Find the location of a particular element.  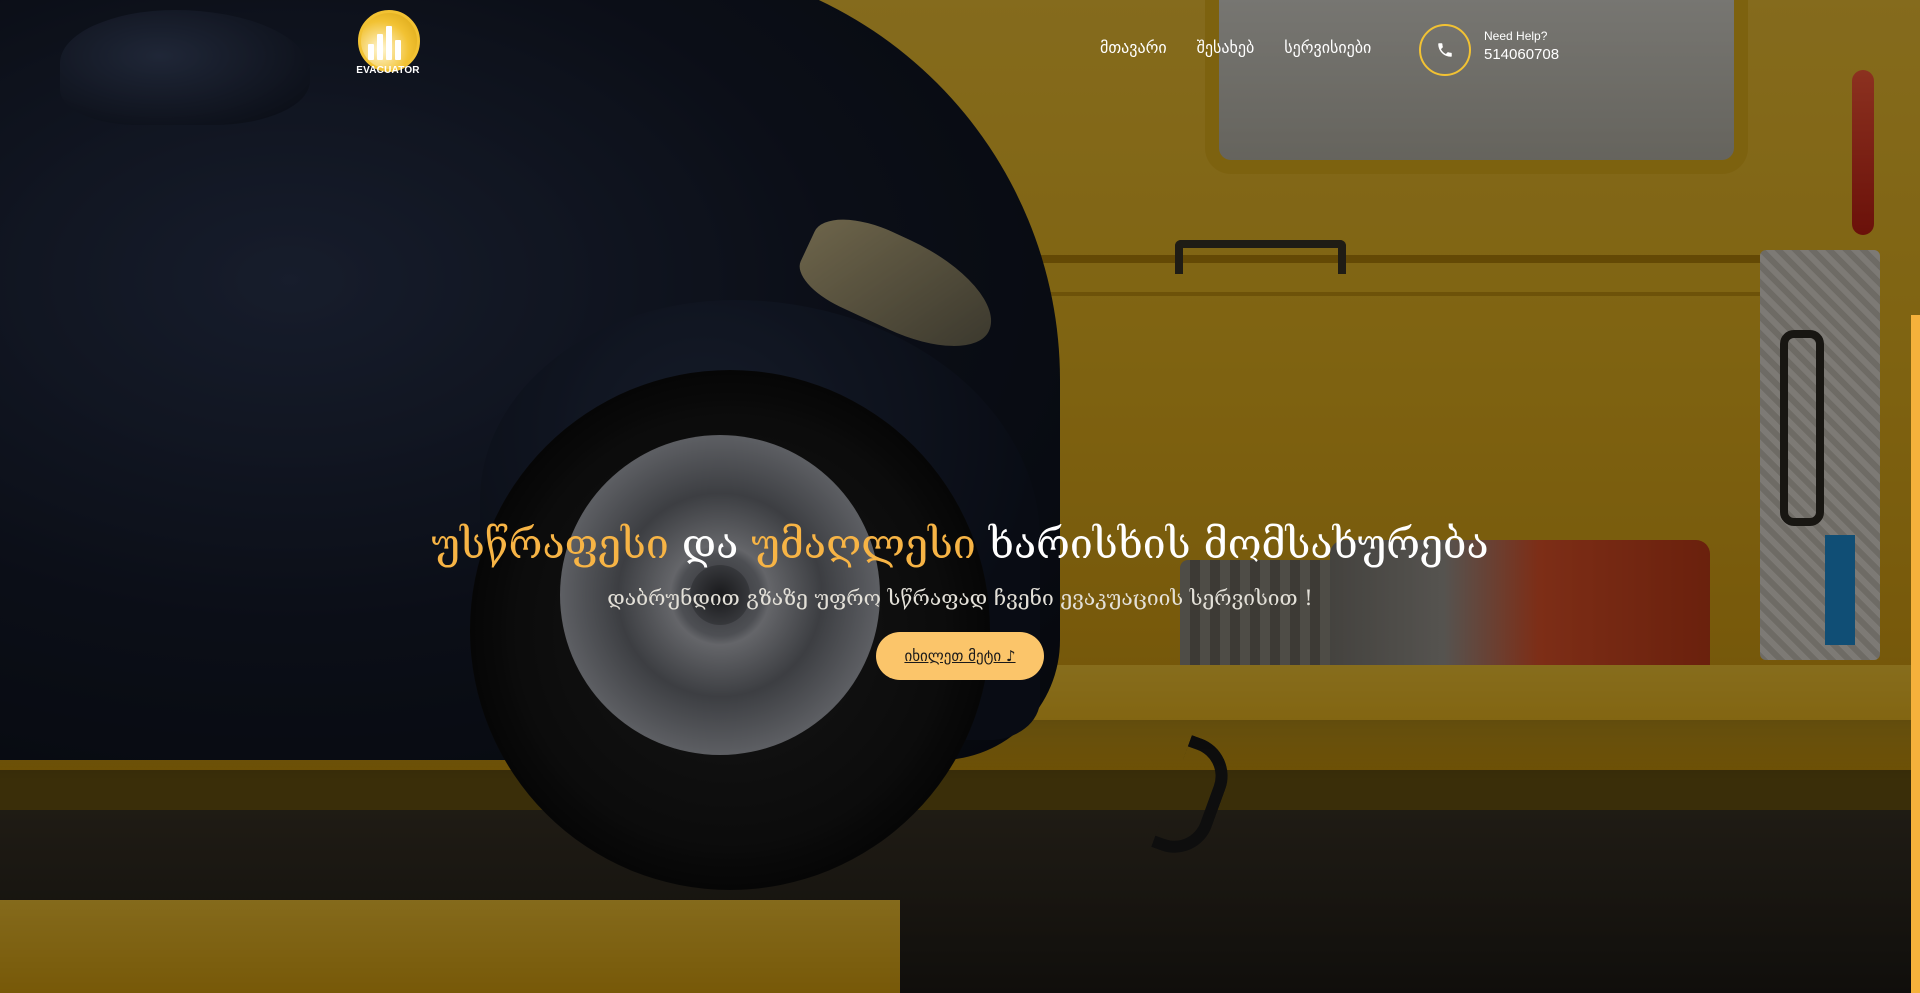

help-phone-number: 514060708 is located at coordinates (1521, 54).